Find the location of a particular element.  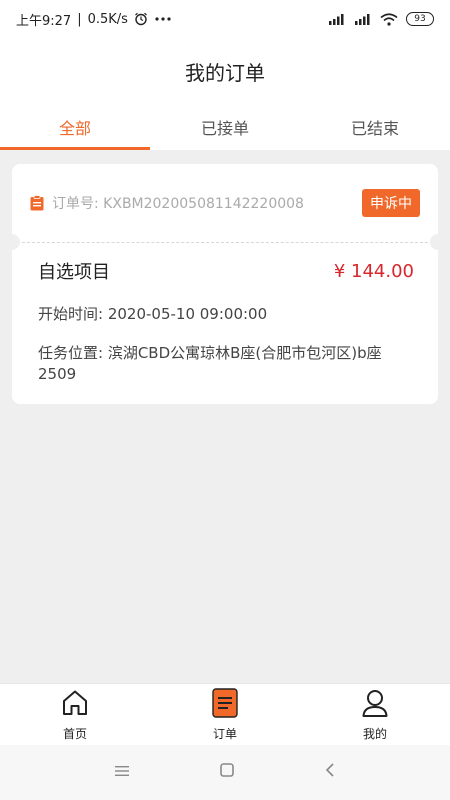

back-icon is located at coordinates (330, 772).